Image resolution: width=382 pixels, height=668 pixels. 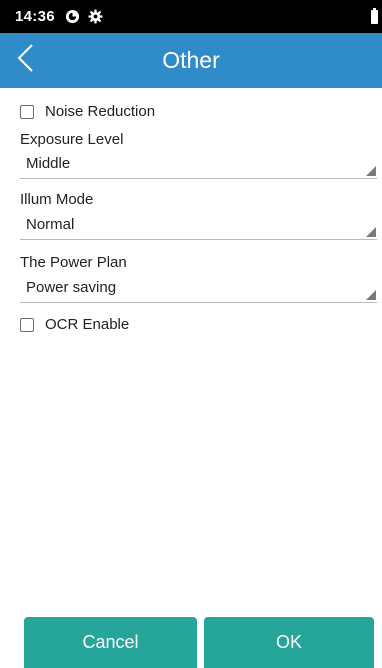 What do you see at coordinates (72, 139) in the screenshot?
I see `exposure-level-label: Exposure Level` at bounding box center [72, 139].